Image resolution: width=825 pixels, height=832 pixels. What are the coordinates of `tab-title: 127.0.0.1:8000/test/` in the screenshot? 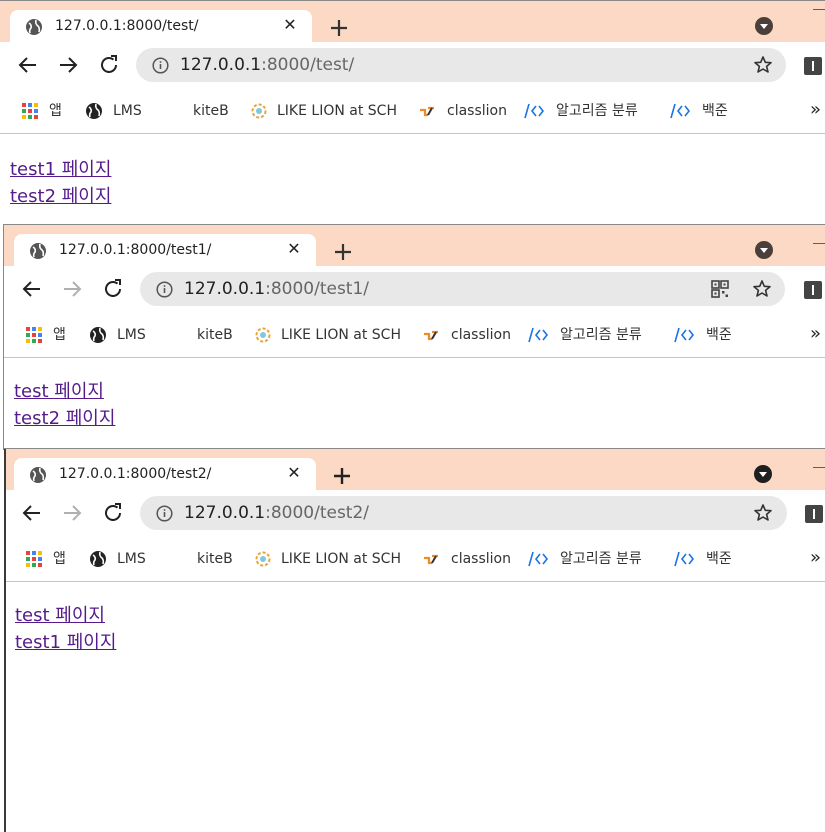 It's located at (127, 26).